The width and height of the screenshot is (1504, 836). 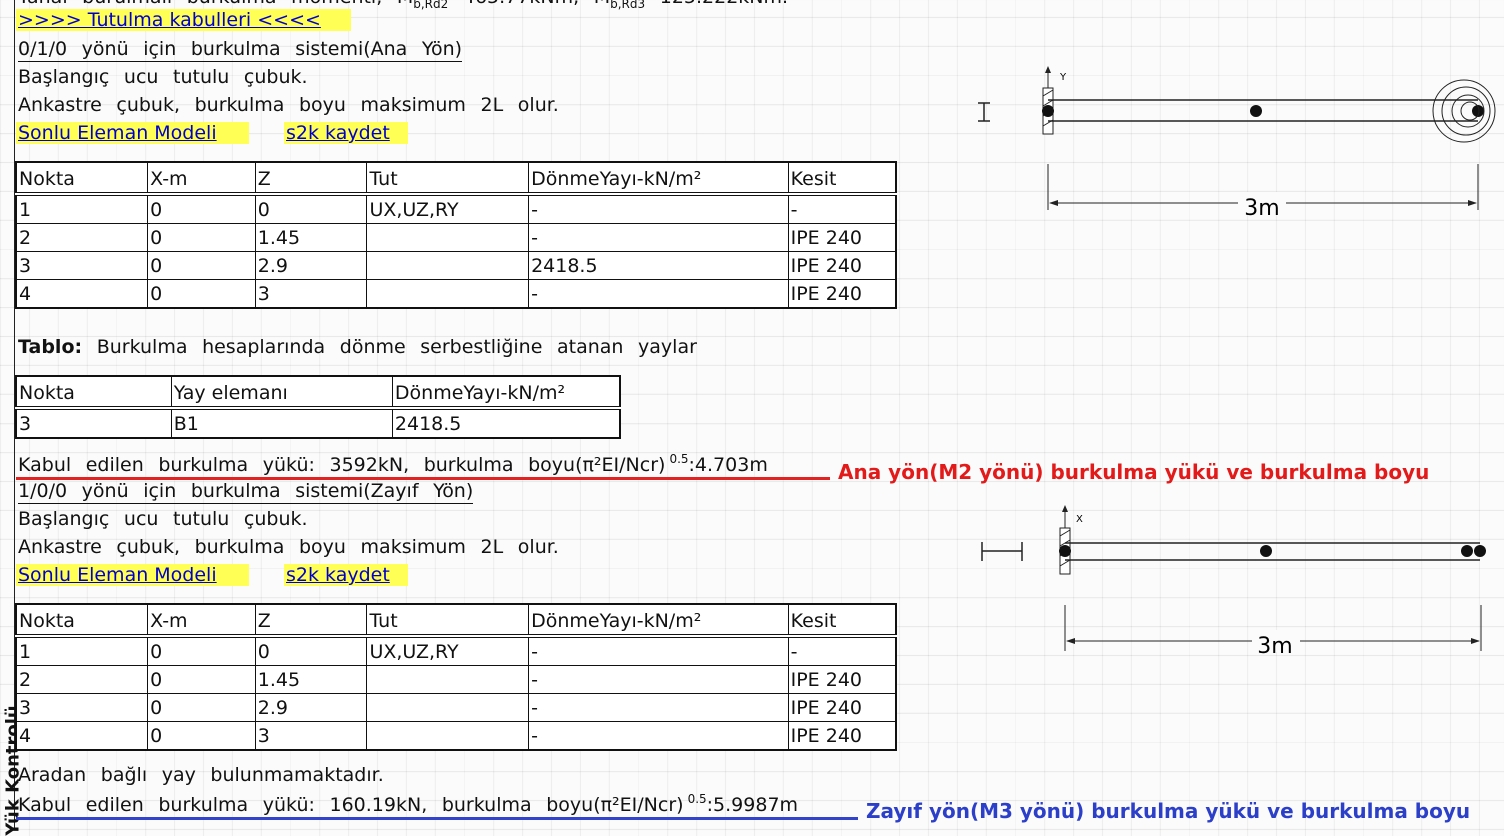 I want to click on minor-line1: Başlangıç ucu tutulu çubuk., so click(x=163, y=519).